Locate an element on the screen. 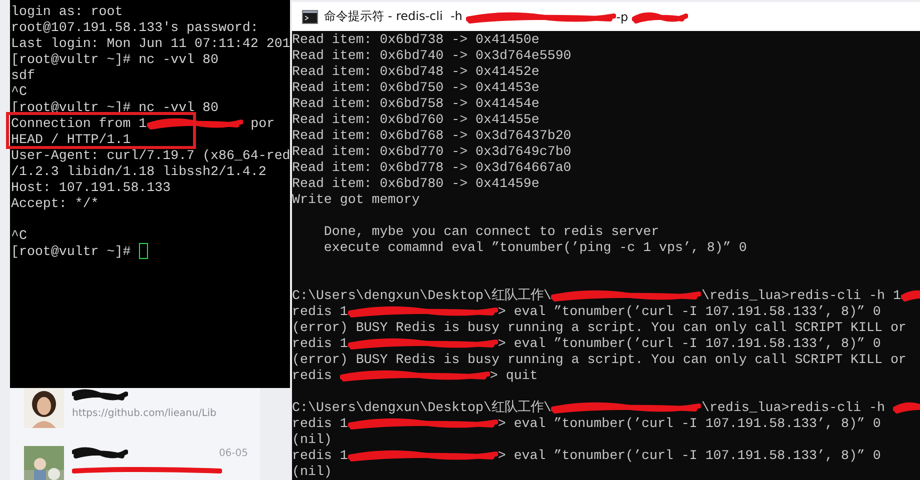  terminal-text: Done, mybe you can connect to redis server is located at coordinates (491, 231).